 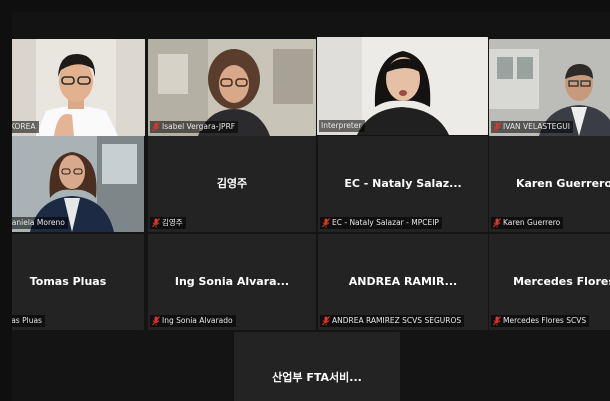 What do you see at coordinates (532, 127) in the screenshot?
I see `participant-label: IVAN VELASTEGUI` at bounding box center [532, 127].